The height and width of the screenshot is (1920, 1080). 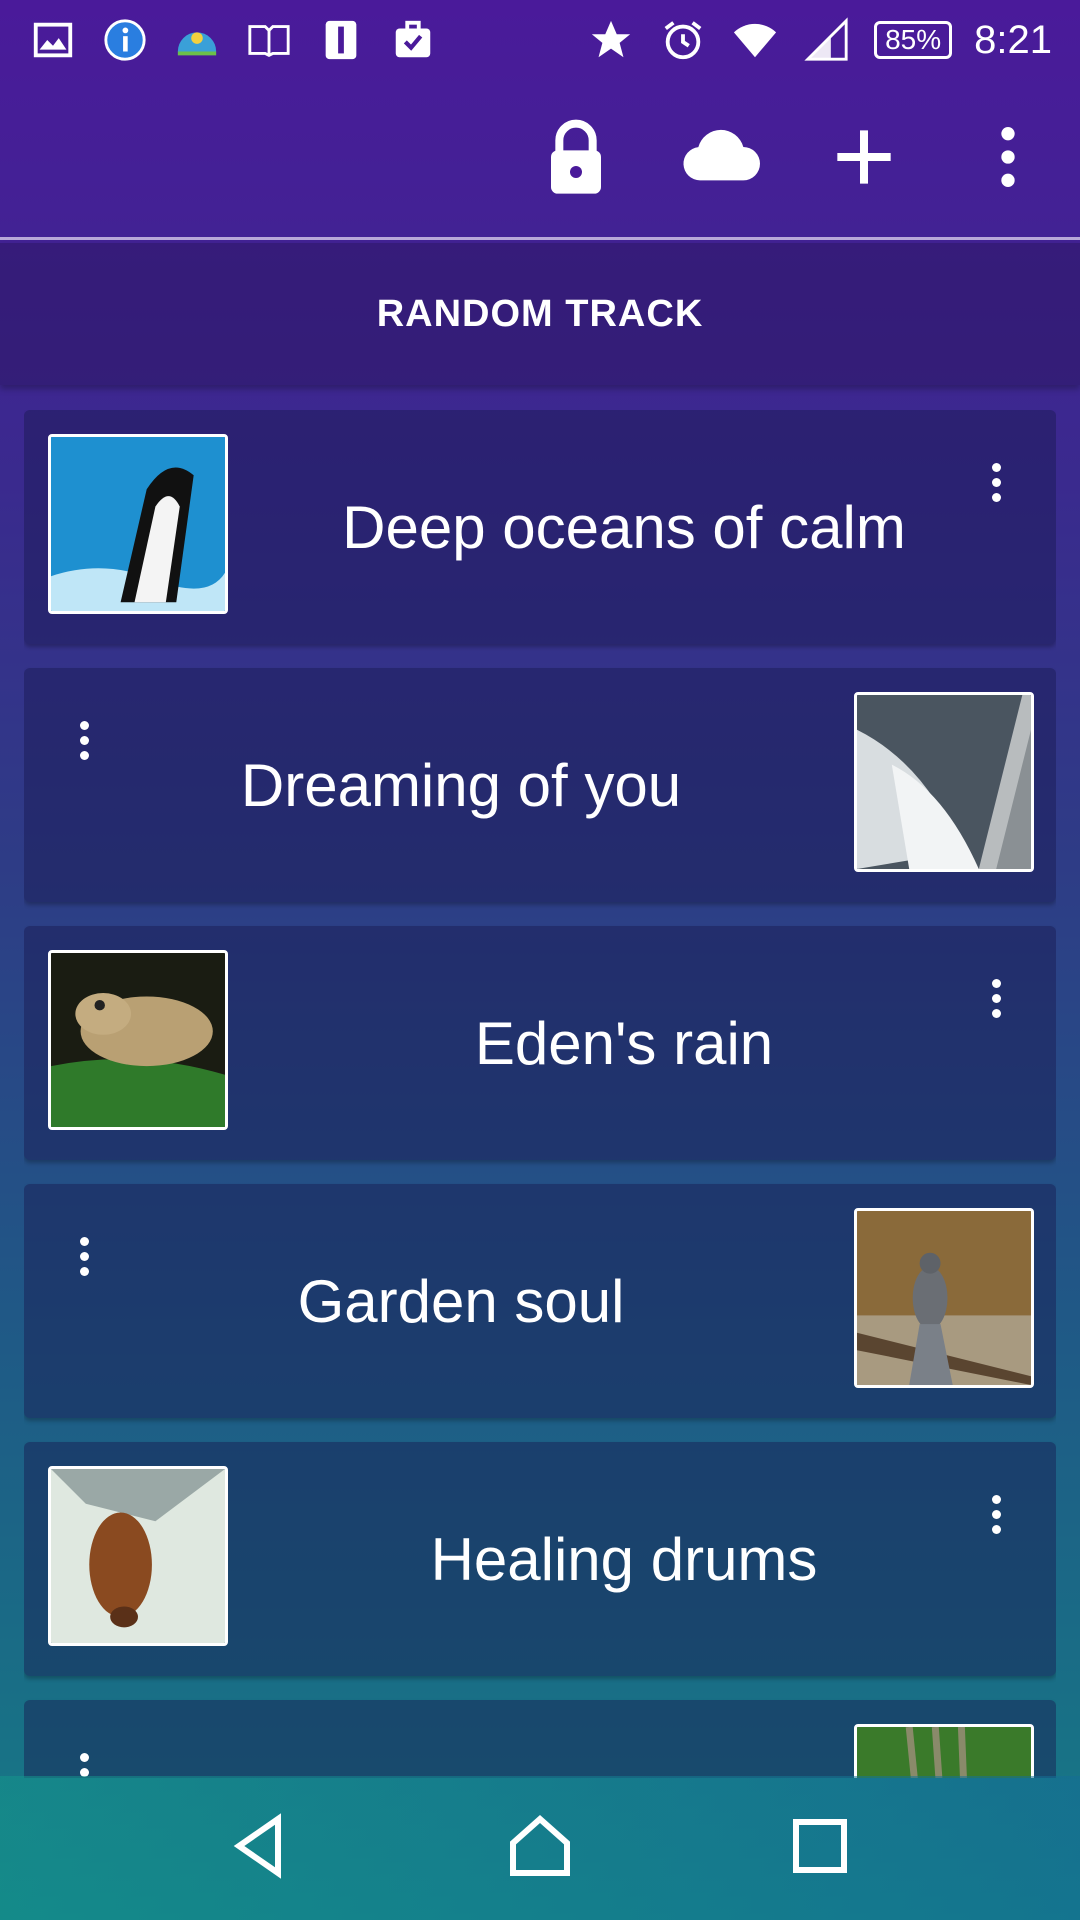 I want to click on add-button, so click(x=864, y=159).